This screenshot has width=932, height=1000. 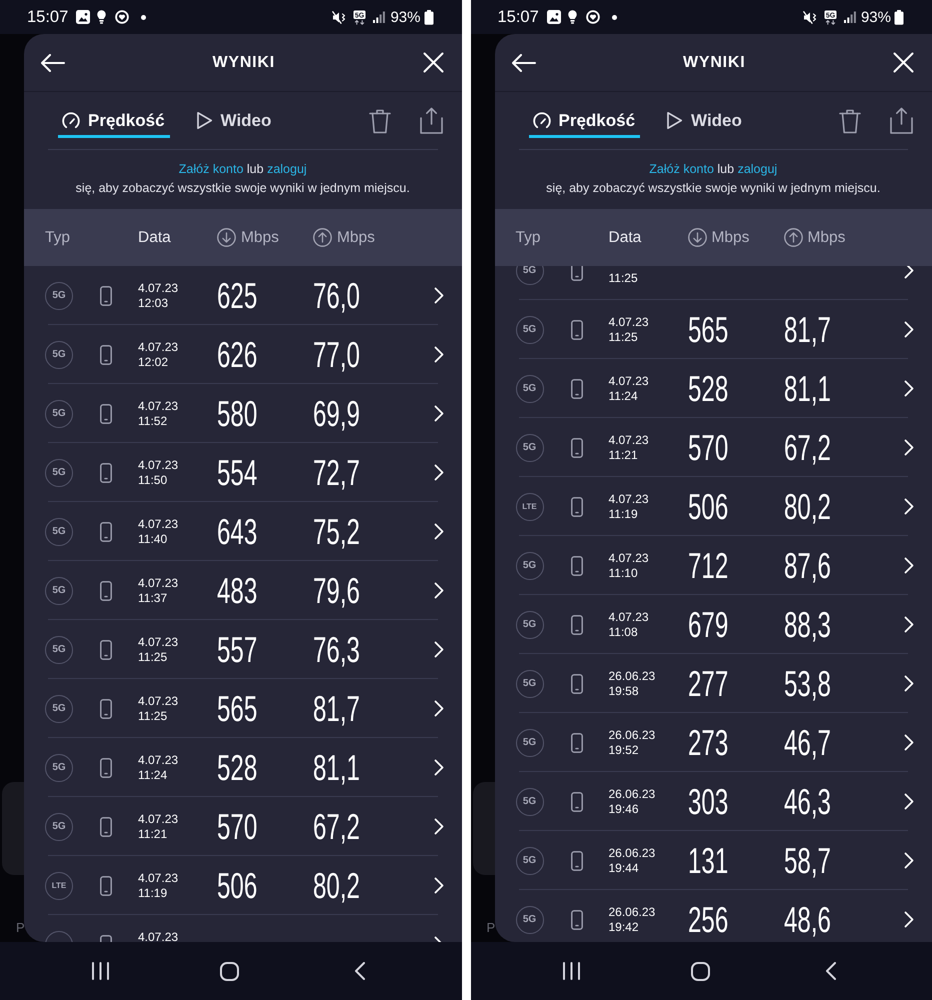 What do you see at coordinates (807, 506) in the screenshot?
I see `upload-speed: 80,2` at bounding box center [807, 506].